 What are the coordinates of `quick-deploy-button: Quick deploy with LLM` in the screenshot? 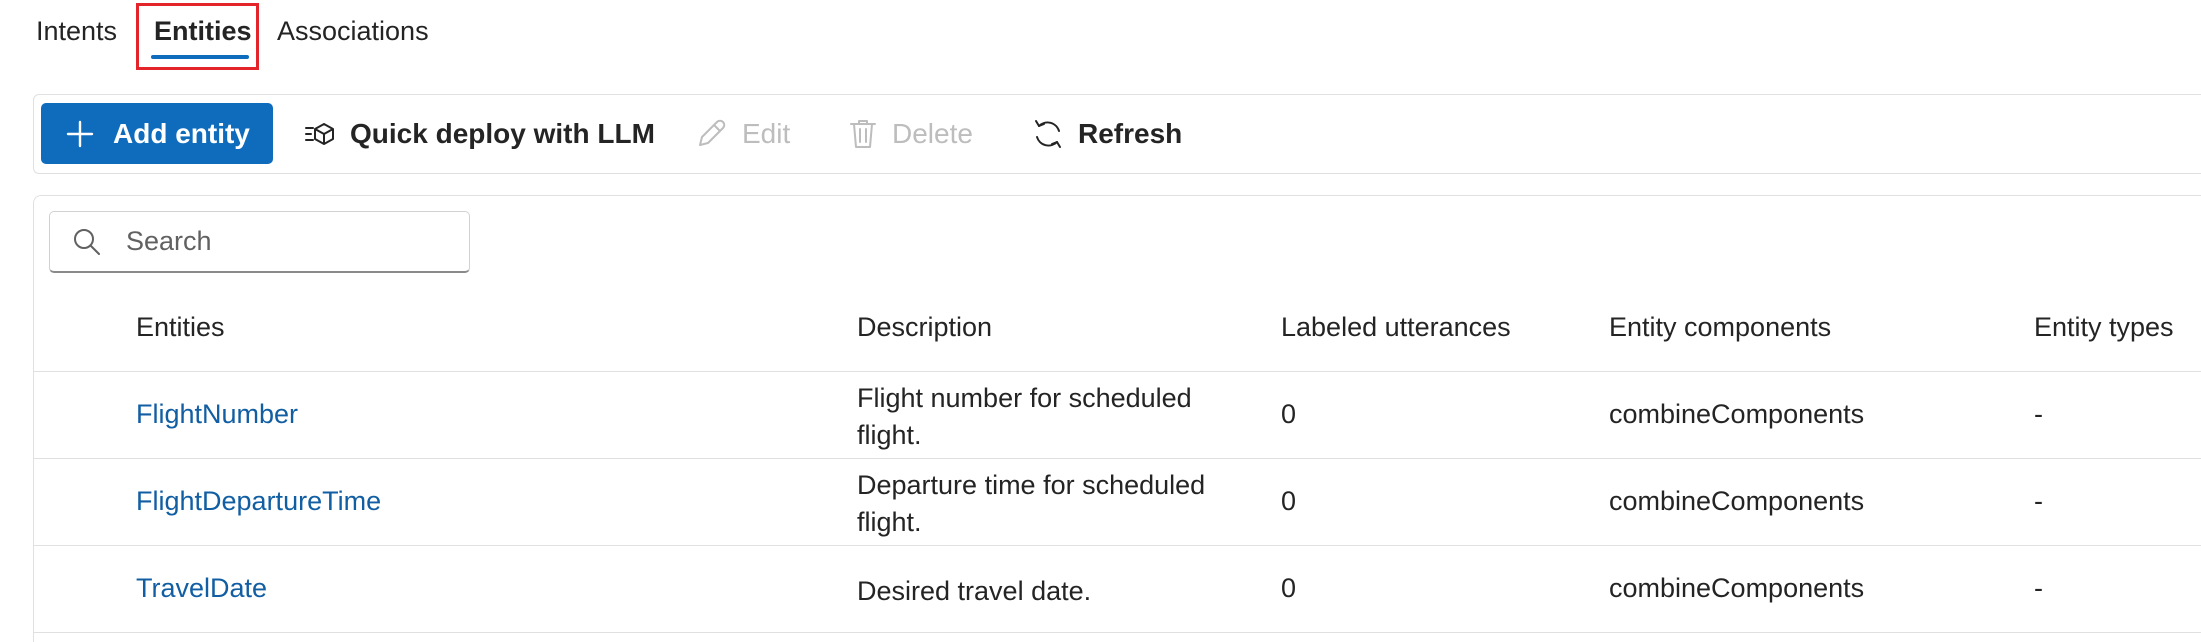 It's located at (479, 133).